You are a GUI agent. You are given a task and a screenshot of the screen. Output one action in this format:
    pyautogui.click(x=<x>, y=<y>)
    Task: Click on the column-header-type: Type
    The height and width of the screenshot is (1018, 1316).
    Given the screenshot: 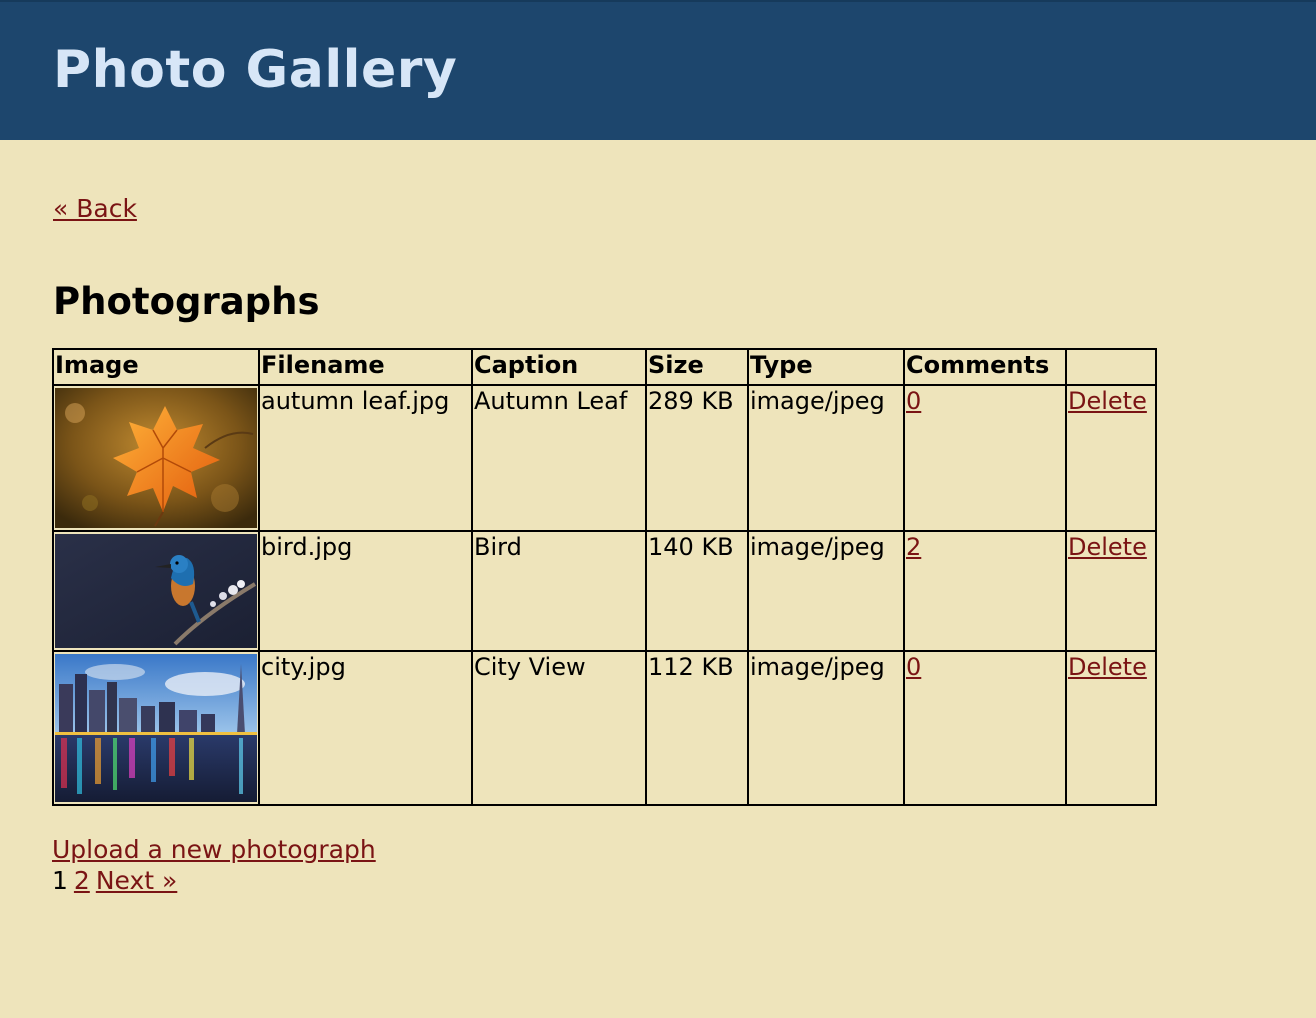 What is the action you would take?
    pyautogui.click(x=826, y=367)
    